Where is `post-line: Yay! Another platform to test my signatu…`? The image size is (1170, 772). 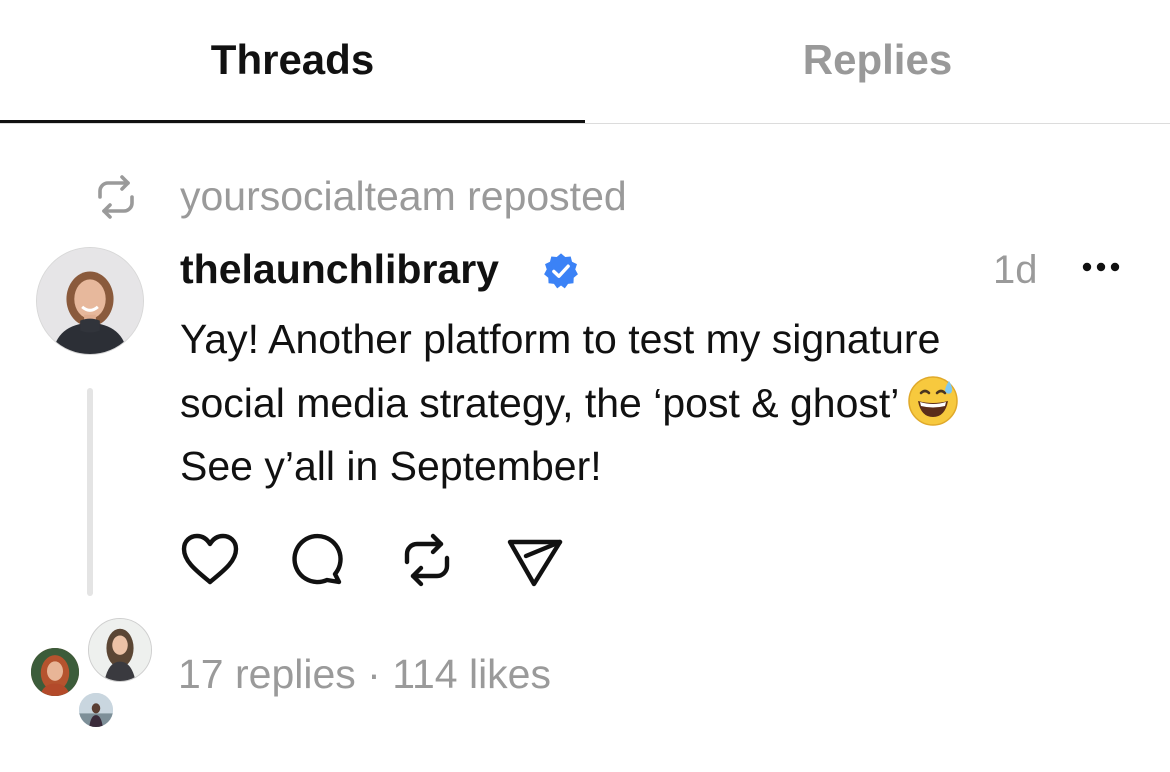
post-line: Yay! Another platform to test my signatu… is located at coordinates (560, 339).